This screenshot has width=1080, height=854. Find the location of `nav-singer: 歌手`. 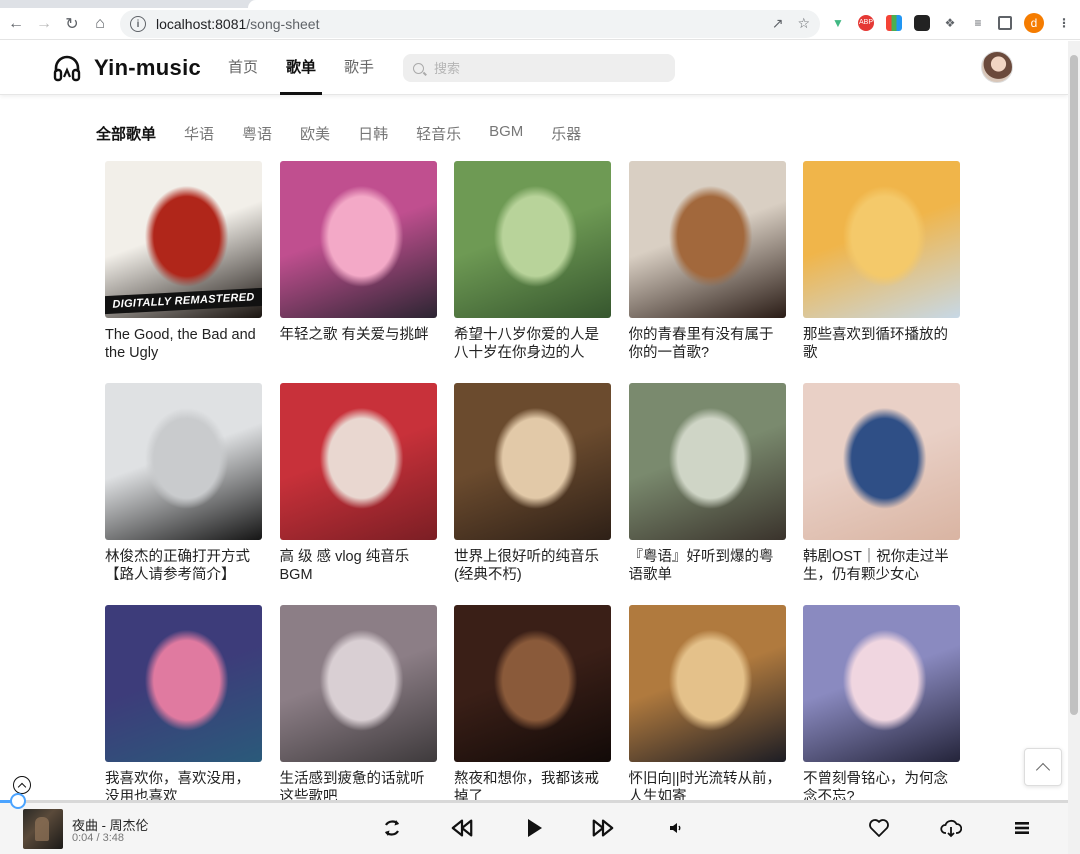

nav-singer: 歌手 is located at coordinates (359, 68).